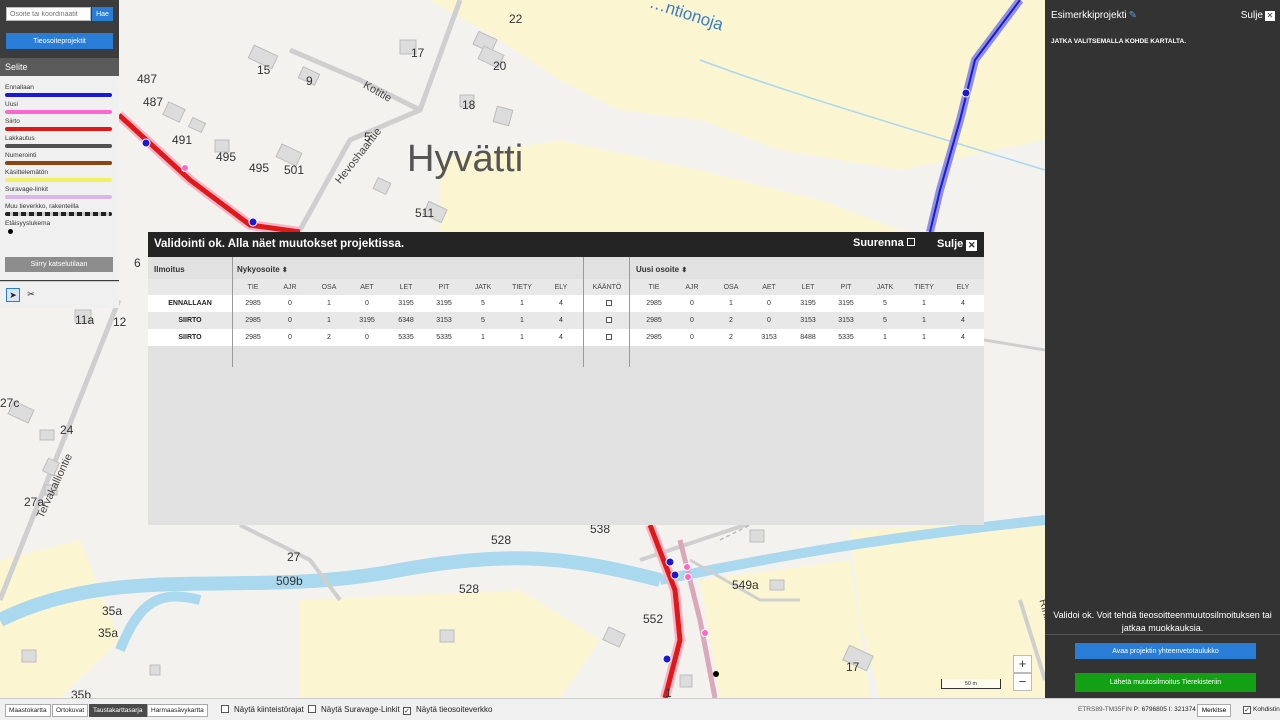 The height and width of the screenshot is (720, 1280). I want to click on close-label: Sulje, so click(950, 244).